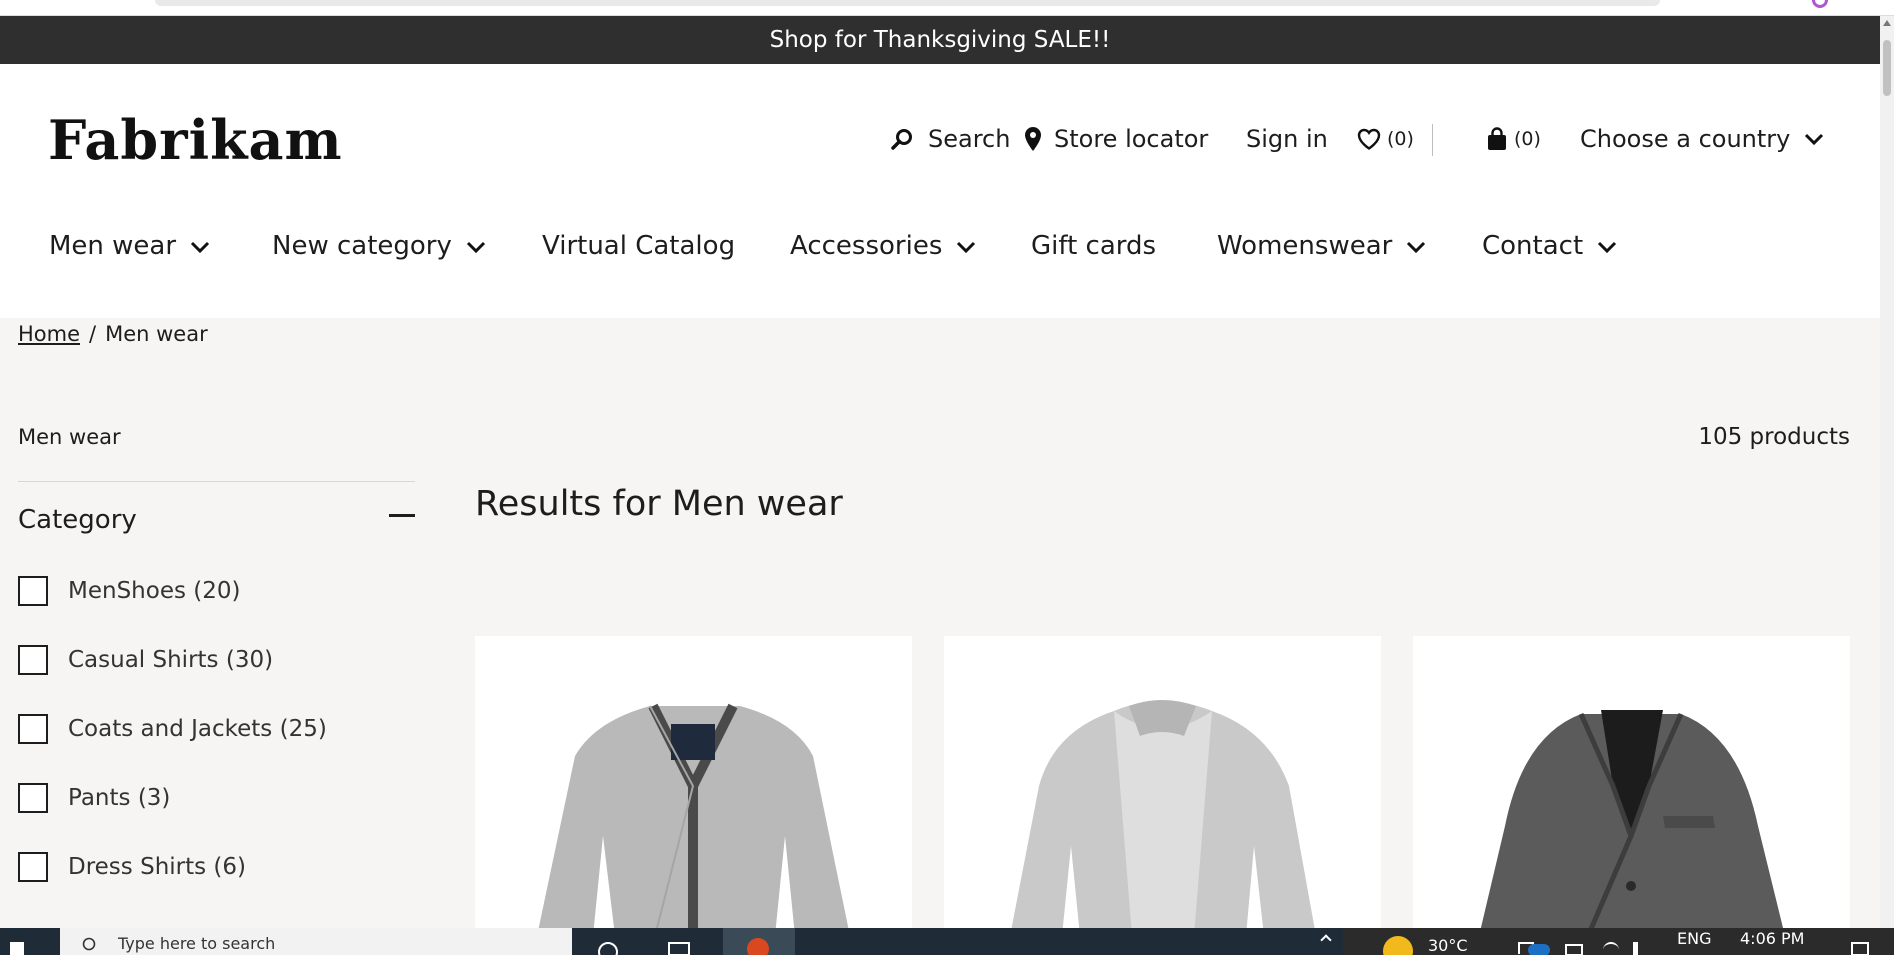  What do you see at coordinates (1326, 940) in the screenshot?
I see `chevron-up-icon` at bounding box center [1326, 940].